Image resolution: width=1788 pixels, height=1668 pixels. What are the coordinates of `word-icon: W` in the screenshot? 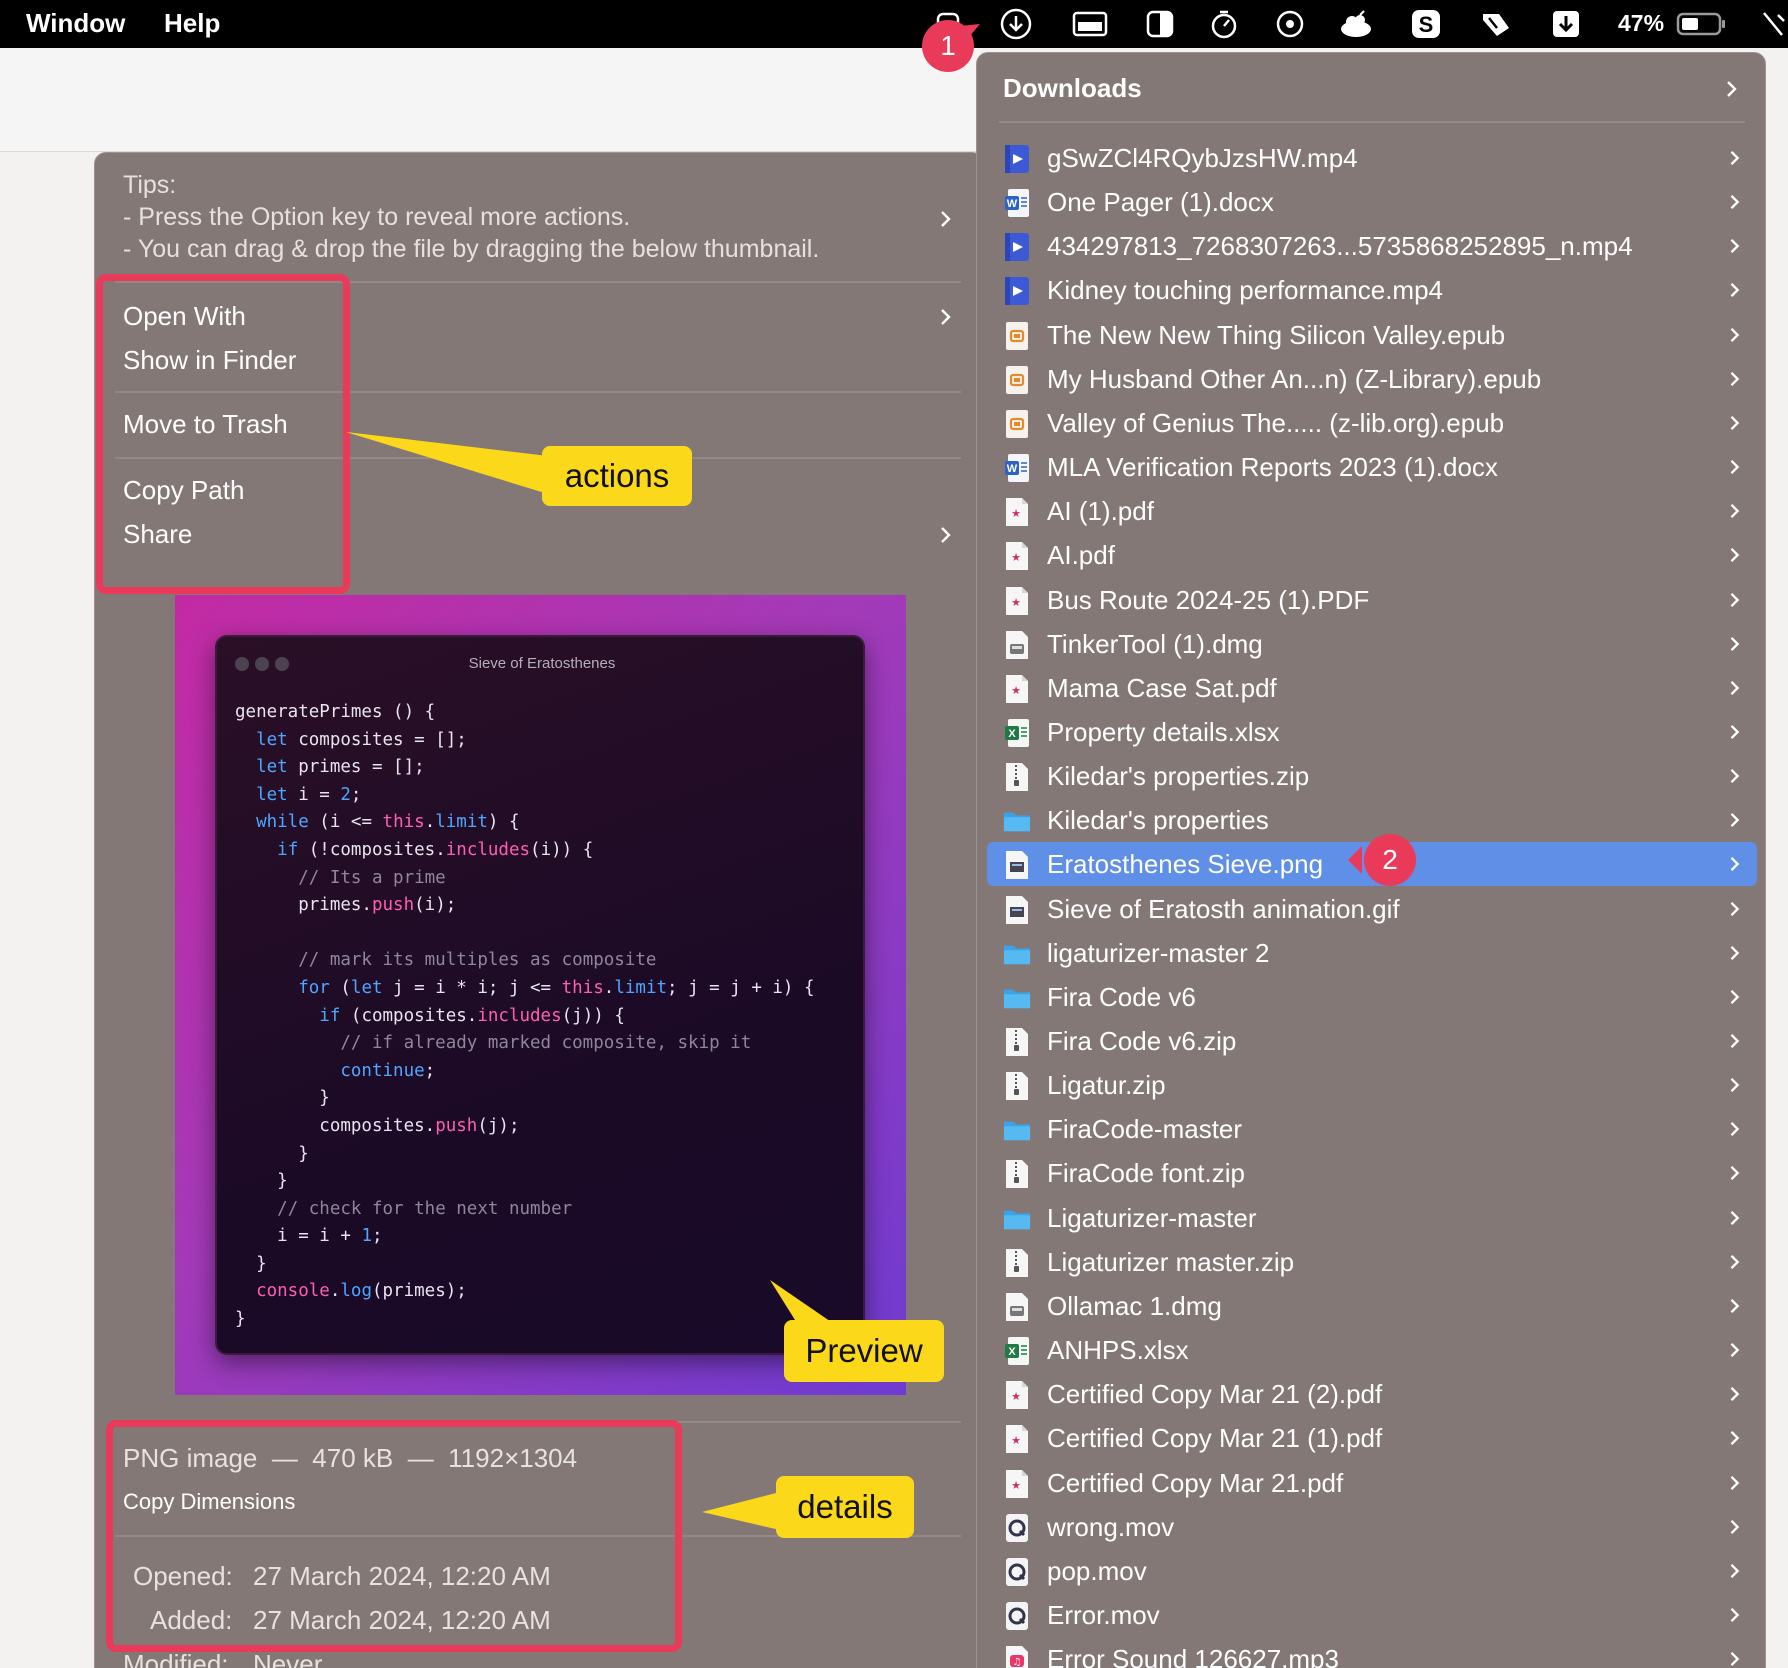 It's located at (1016, 468).